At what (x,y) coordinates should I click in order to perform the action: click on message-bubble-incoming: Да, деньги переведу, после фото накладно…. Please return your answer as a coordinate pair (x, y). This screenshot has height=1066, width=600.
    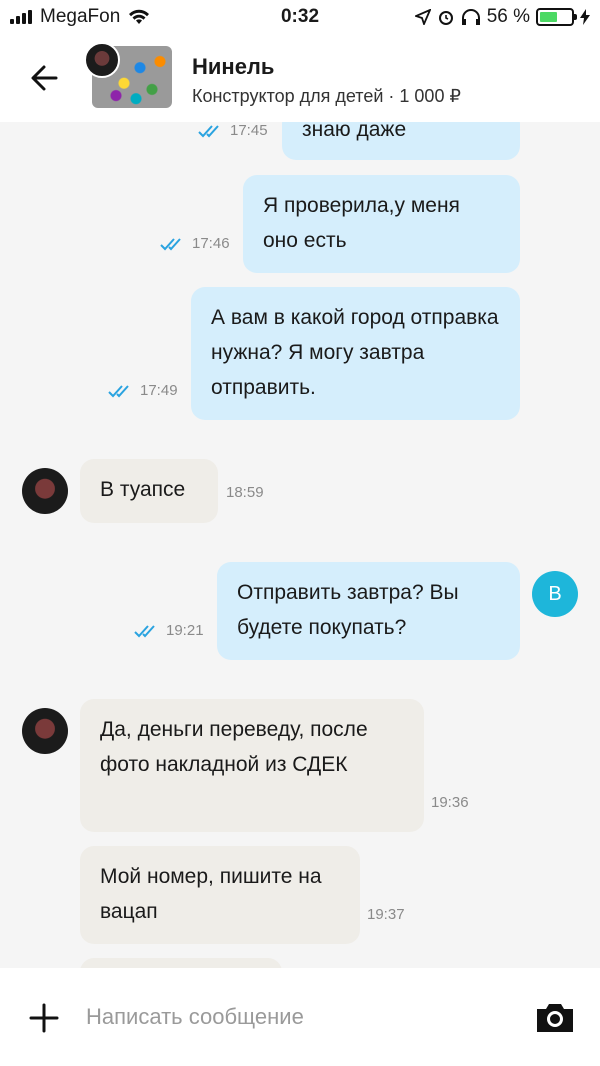
    Looking at the image, I should click on (252, 765).